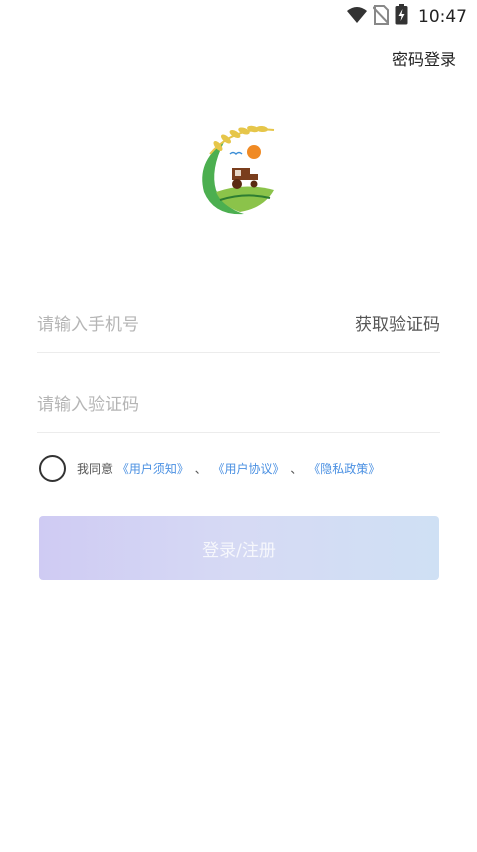 The image size is (477, 852). I want to click on user-notice-link: 《用户须知》, so click(153, 469).